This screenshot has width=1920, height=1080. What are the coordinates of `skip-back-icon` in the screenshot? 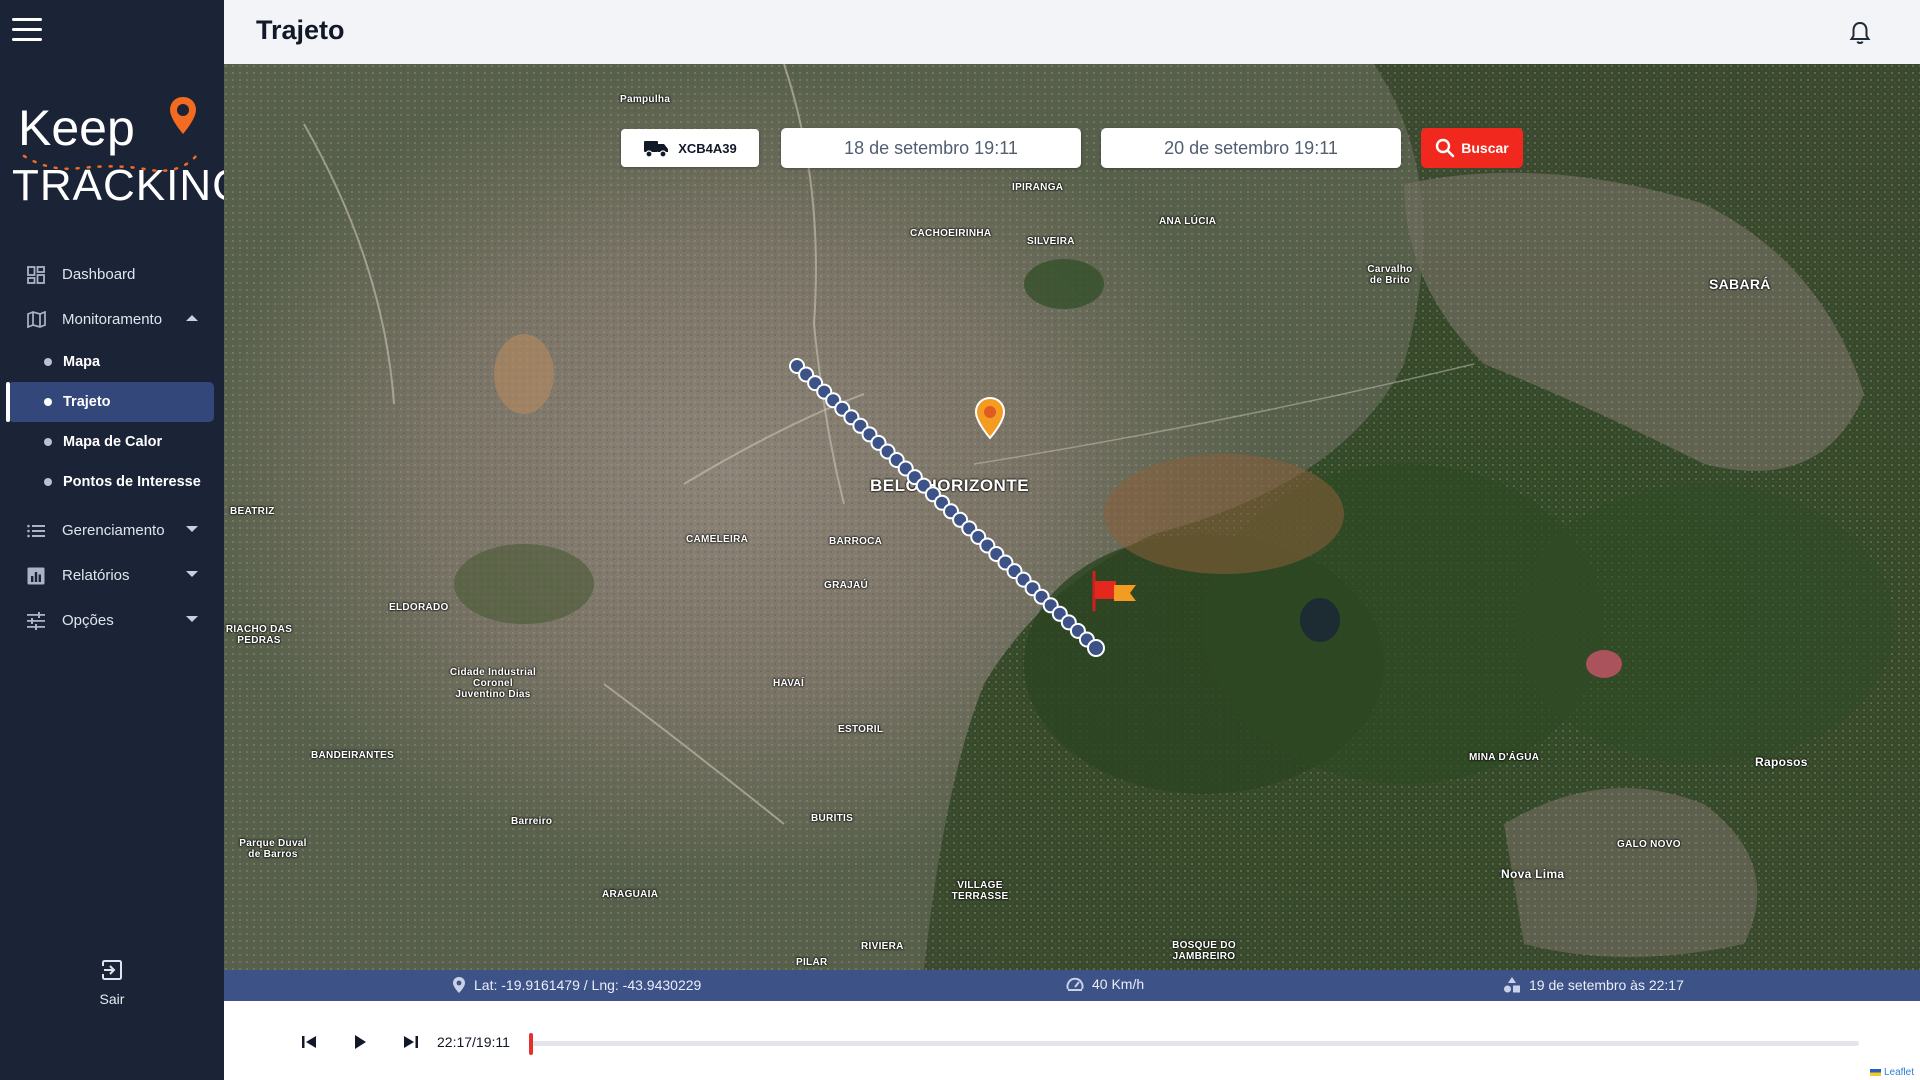 It's located at (309, 1042).